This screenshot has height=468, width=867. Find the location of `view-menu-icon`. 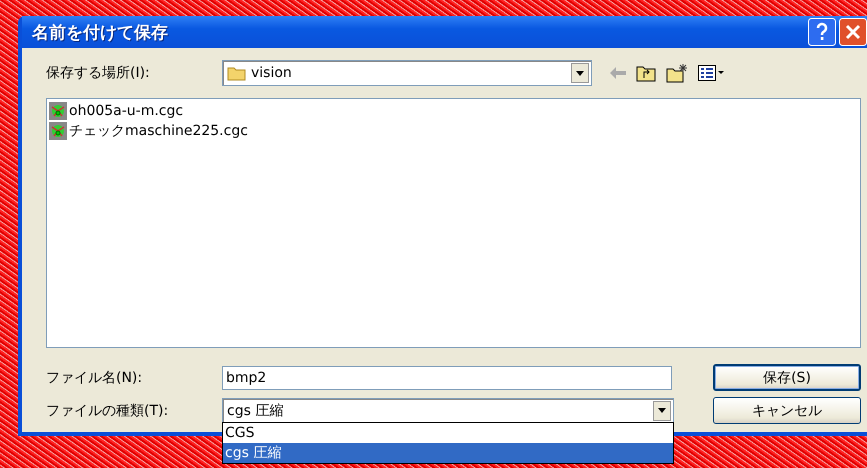

view-menu-icon is located at coordinates (711, 73).